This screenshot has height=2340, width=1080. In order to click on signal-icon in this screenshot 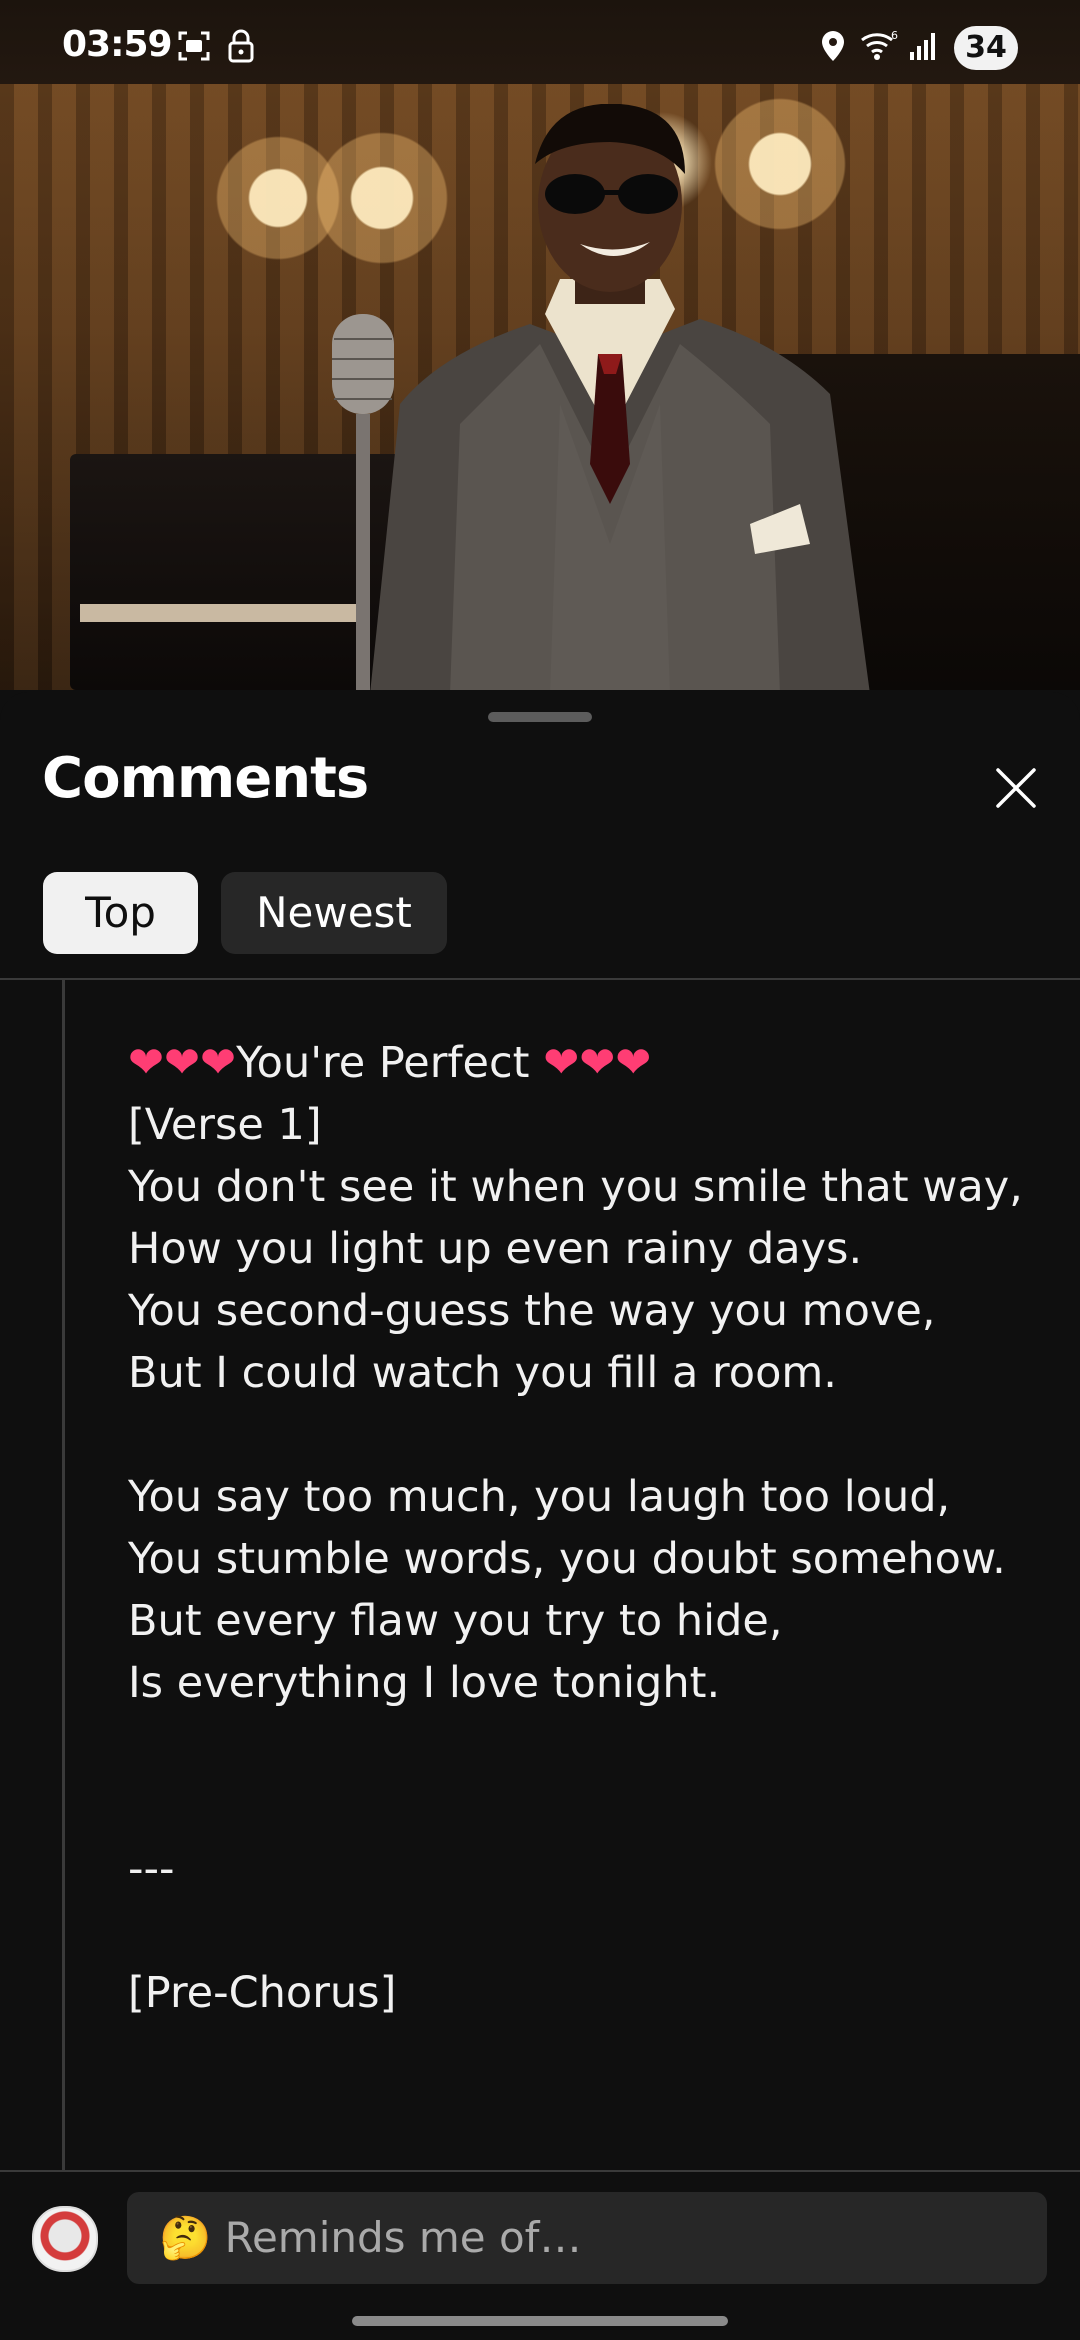, I will do `click(922, 46)`.